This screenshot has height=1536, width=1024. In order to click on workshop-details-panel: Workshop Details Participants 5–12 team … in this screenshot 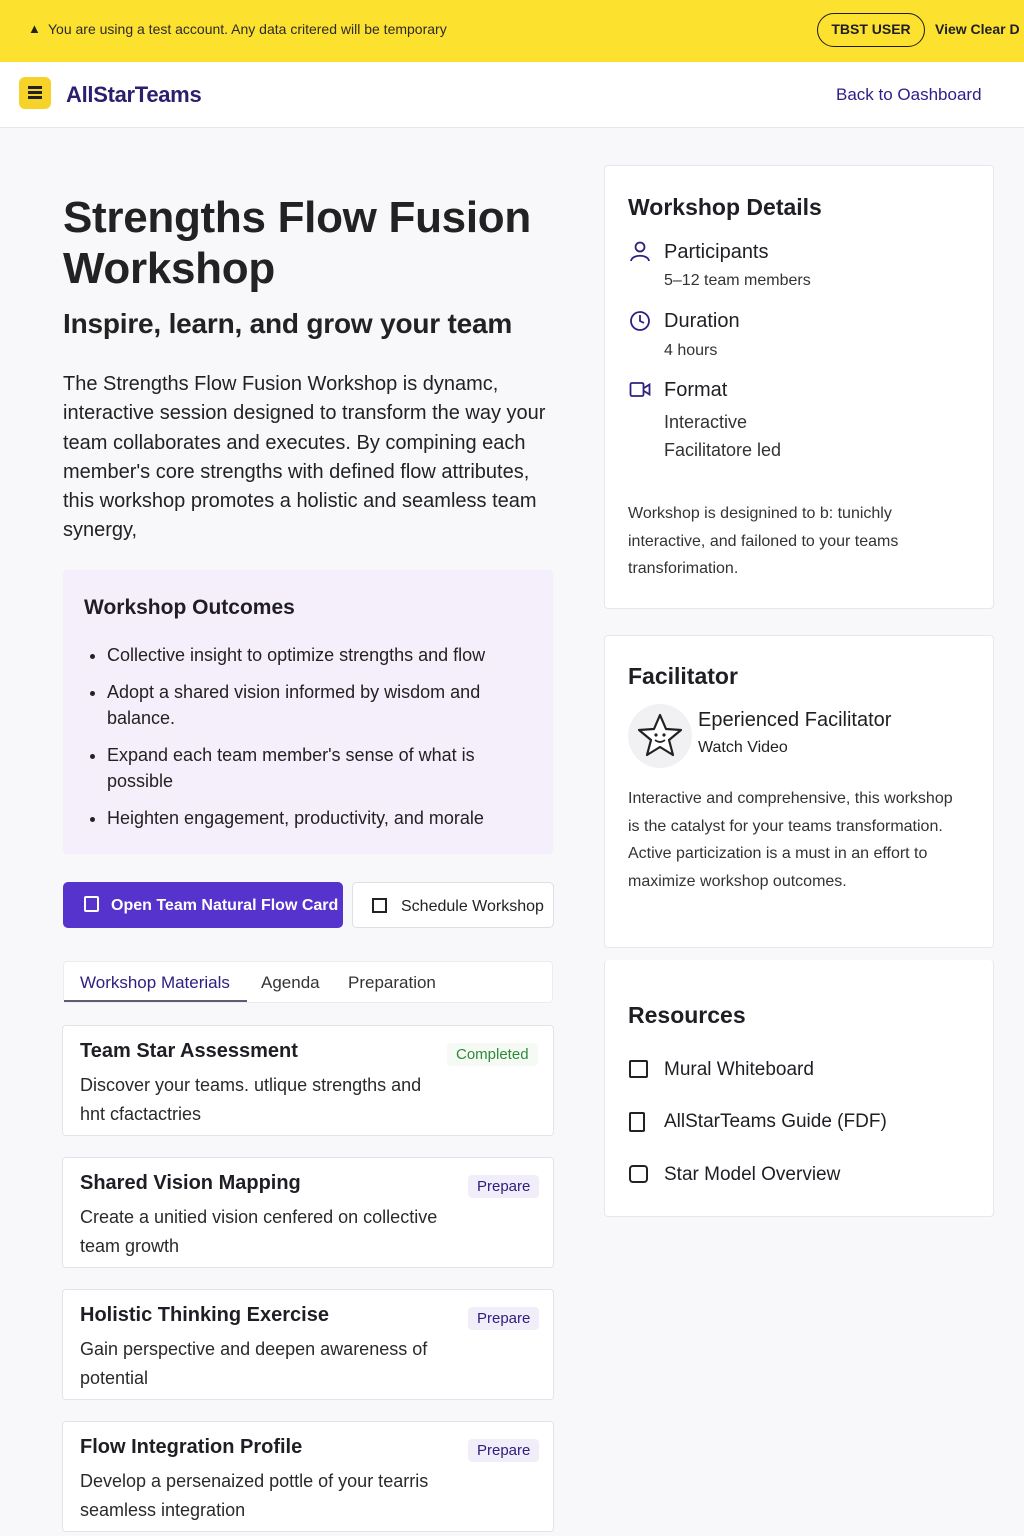, I will do `click(799, 387)`.